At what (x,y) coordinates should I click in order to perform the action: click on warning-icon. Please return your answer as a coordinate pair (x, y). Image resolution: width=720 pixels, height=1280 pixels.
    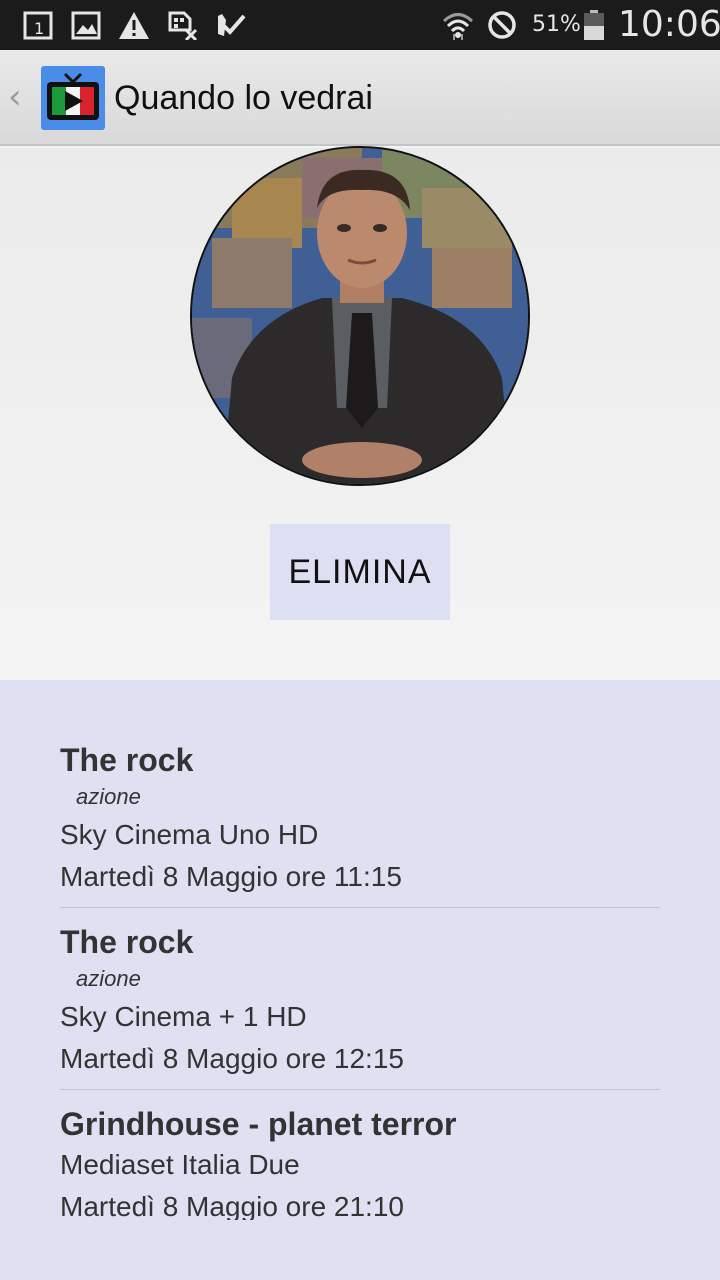
    Looking at the image, I should click on (134, 25).